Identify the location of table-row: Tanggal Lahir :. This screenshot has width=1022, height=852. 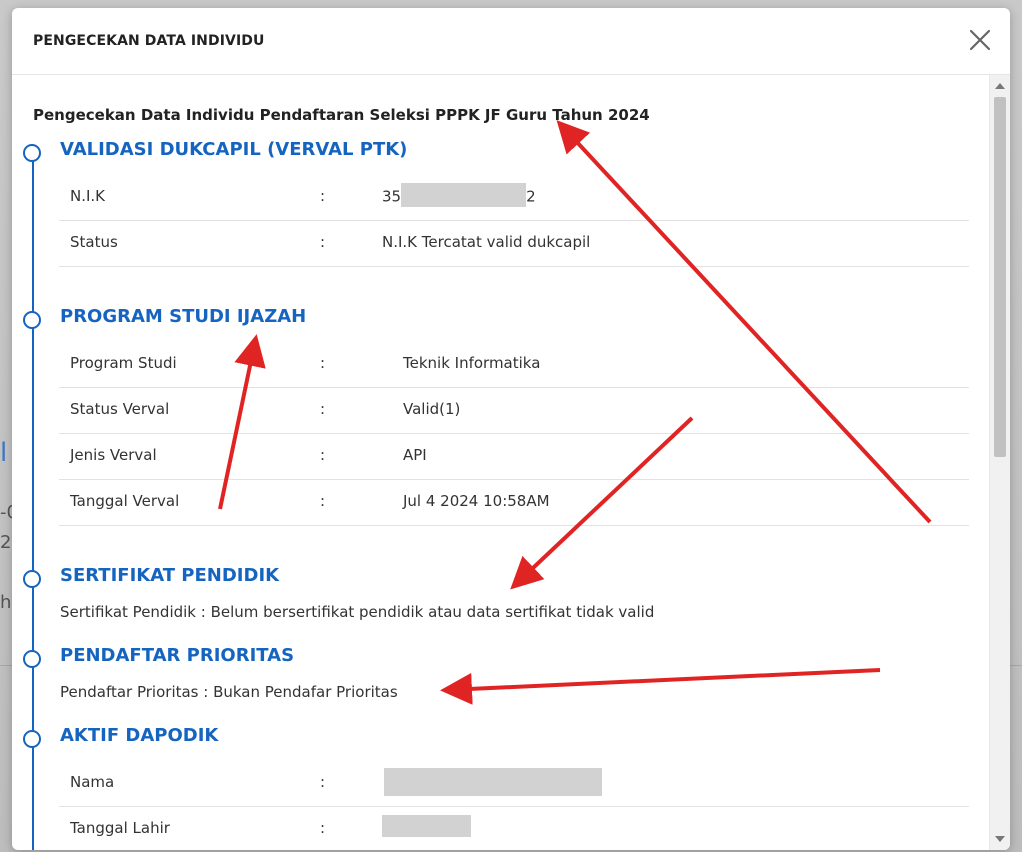
(514, 828).